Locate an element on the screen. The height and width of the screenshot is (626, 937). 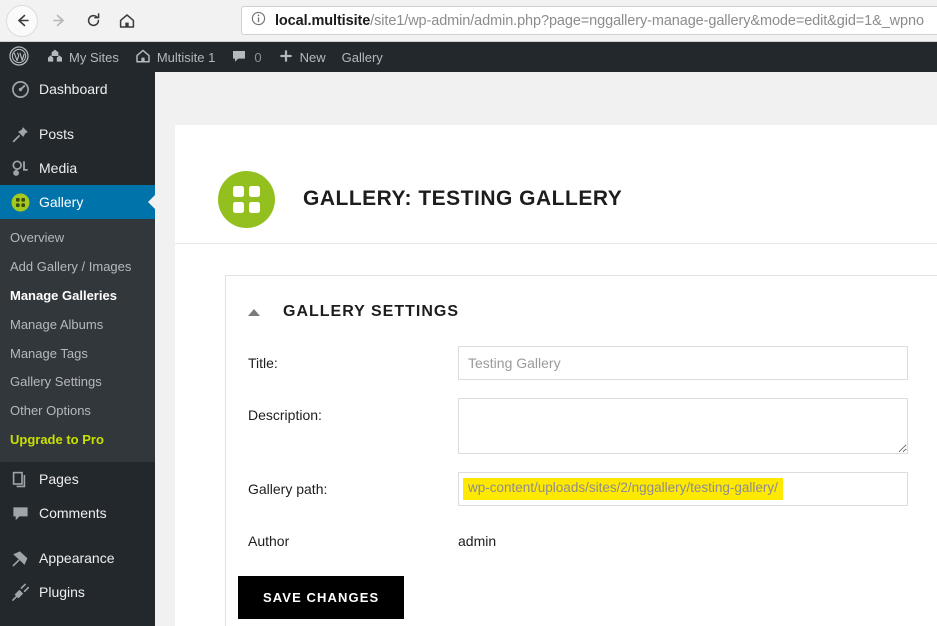
pin-icon is located at coordinates (20, 134).